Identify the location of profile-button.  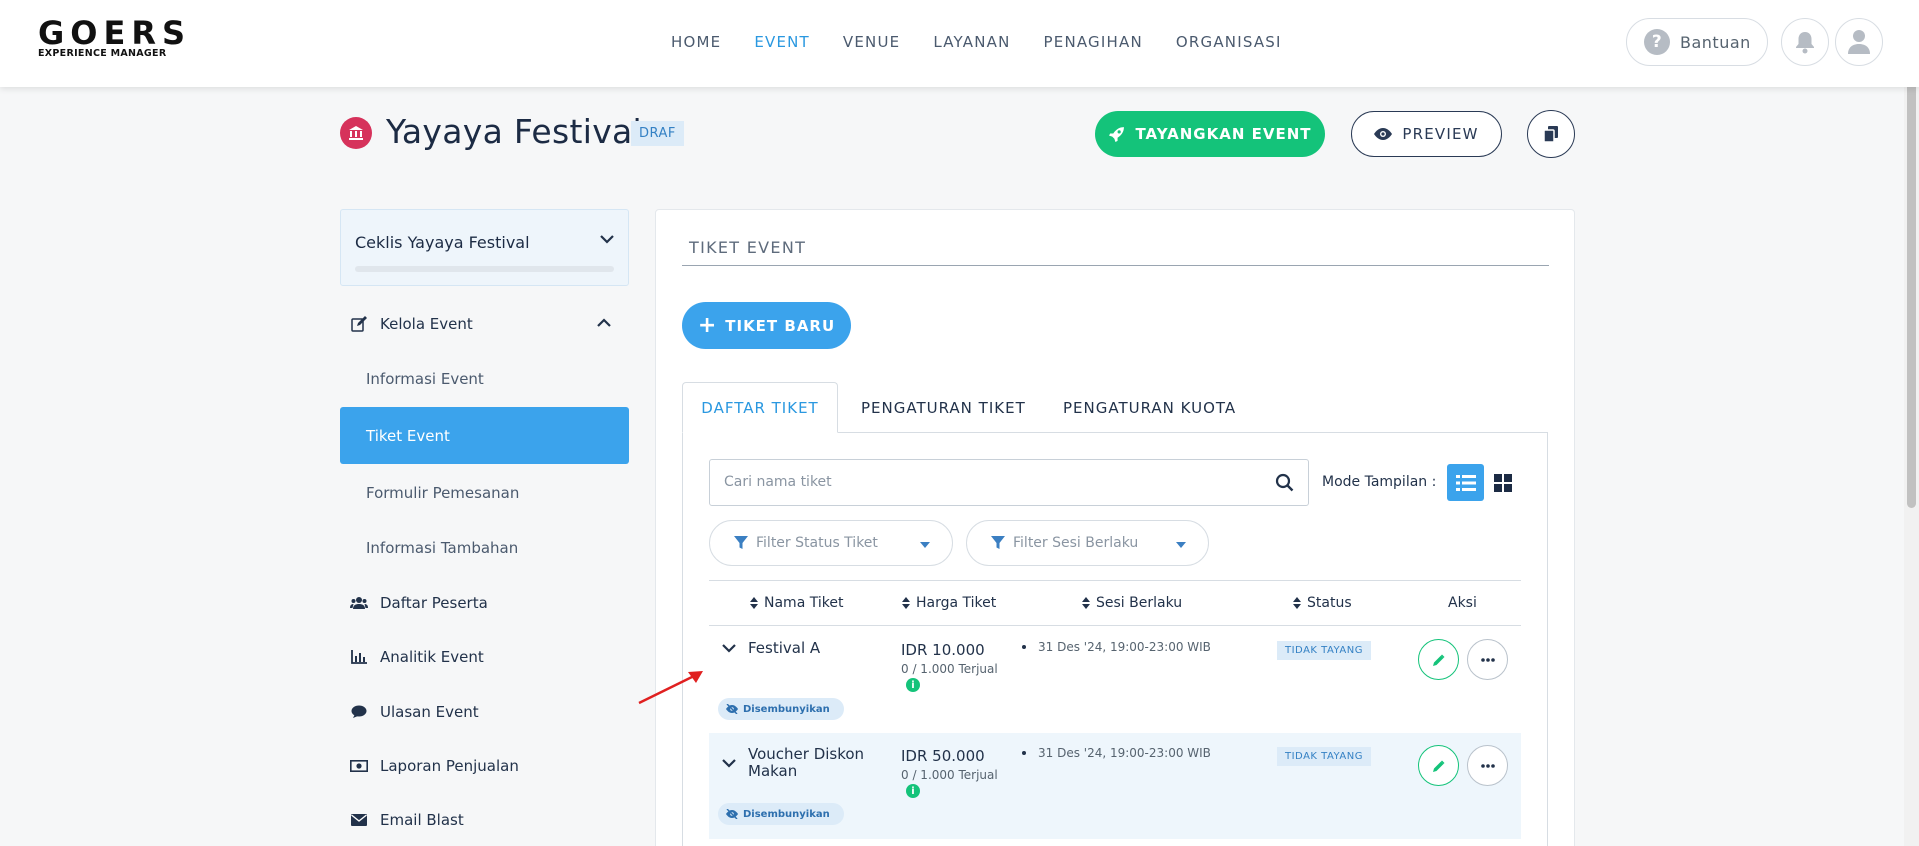
(1859, 42).